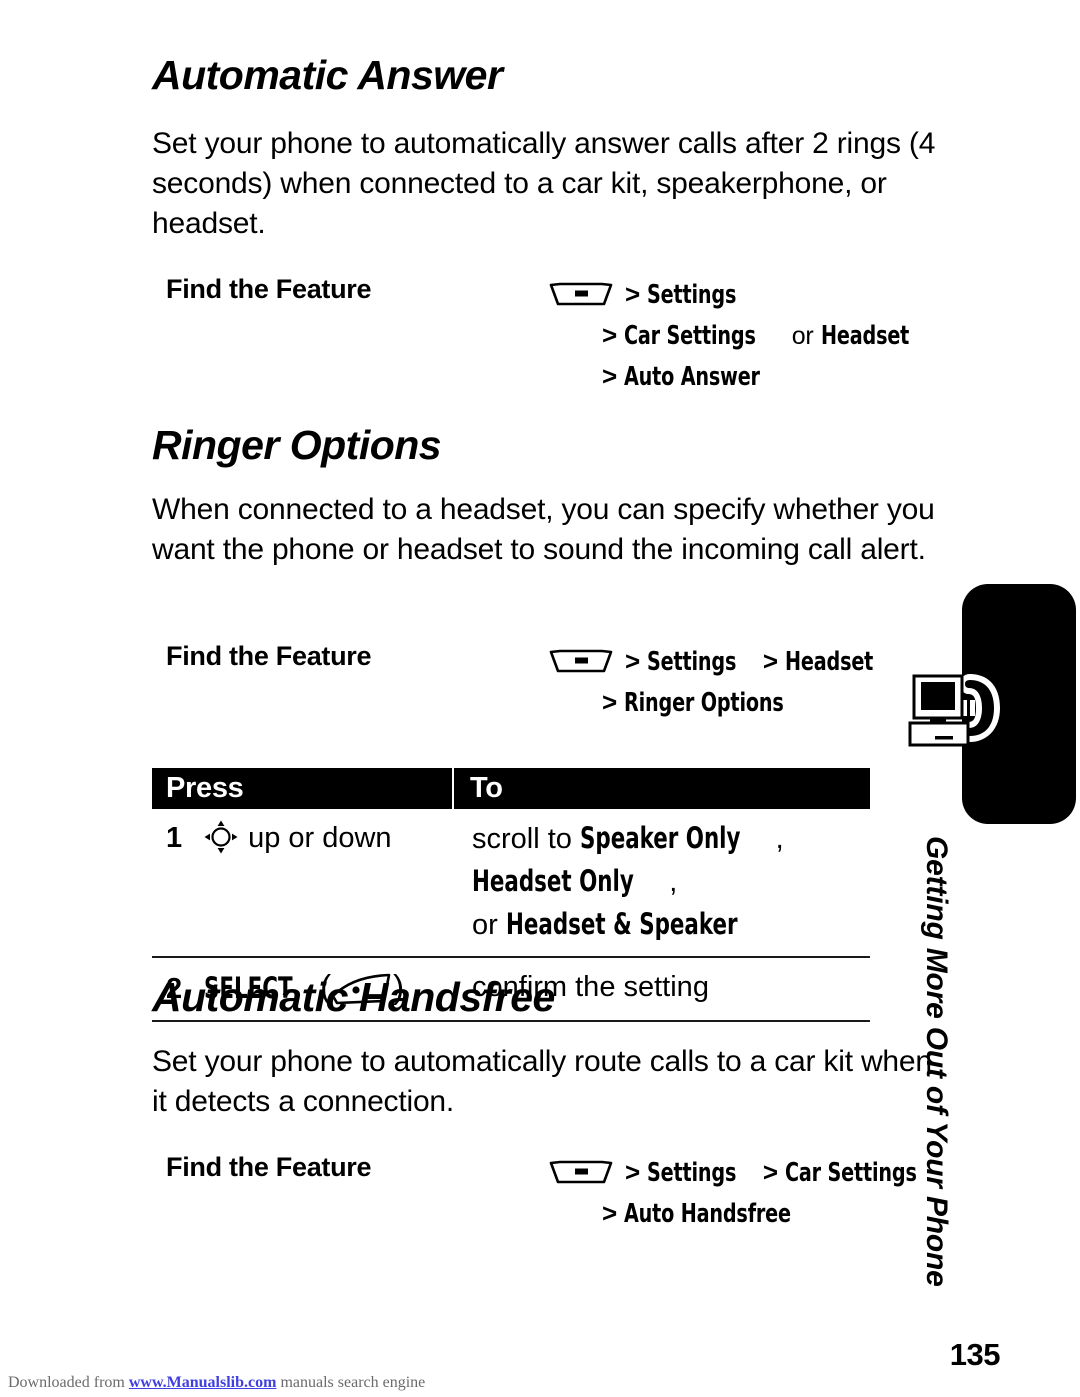 The image size is (1080, 1397). I want to click on menu-path-line: > Settings > Car Settings, so click(758, 1172).